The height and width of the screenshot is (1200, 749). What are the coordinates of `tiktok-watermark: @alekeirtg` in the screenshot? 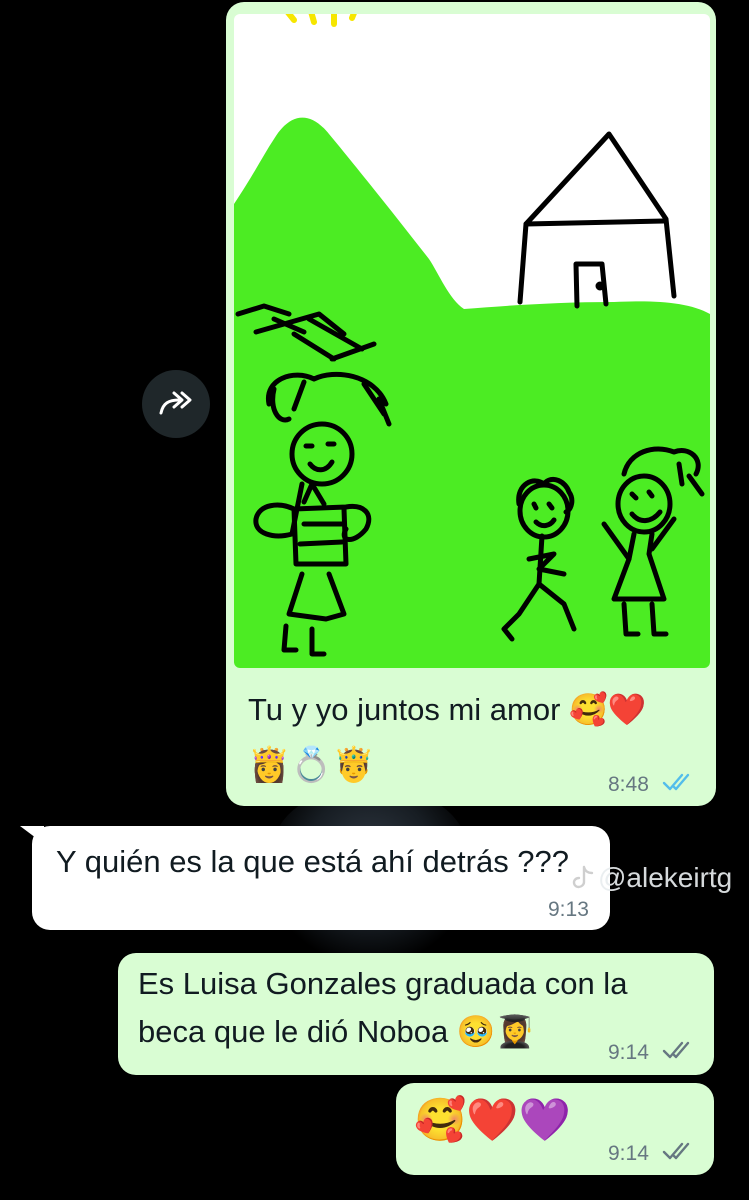 It's located at (652, 878).